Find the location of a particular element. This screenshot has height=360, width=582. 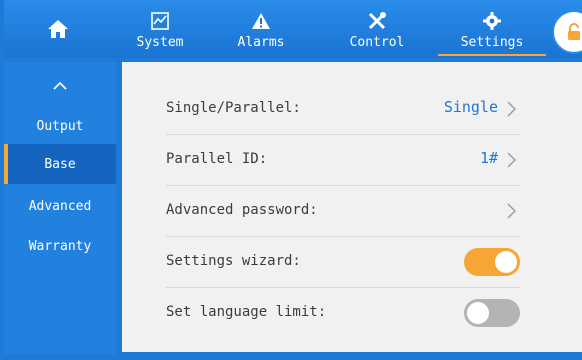

sidebar-item-base: Base is located at coordinates (60, 164).